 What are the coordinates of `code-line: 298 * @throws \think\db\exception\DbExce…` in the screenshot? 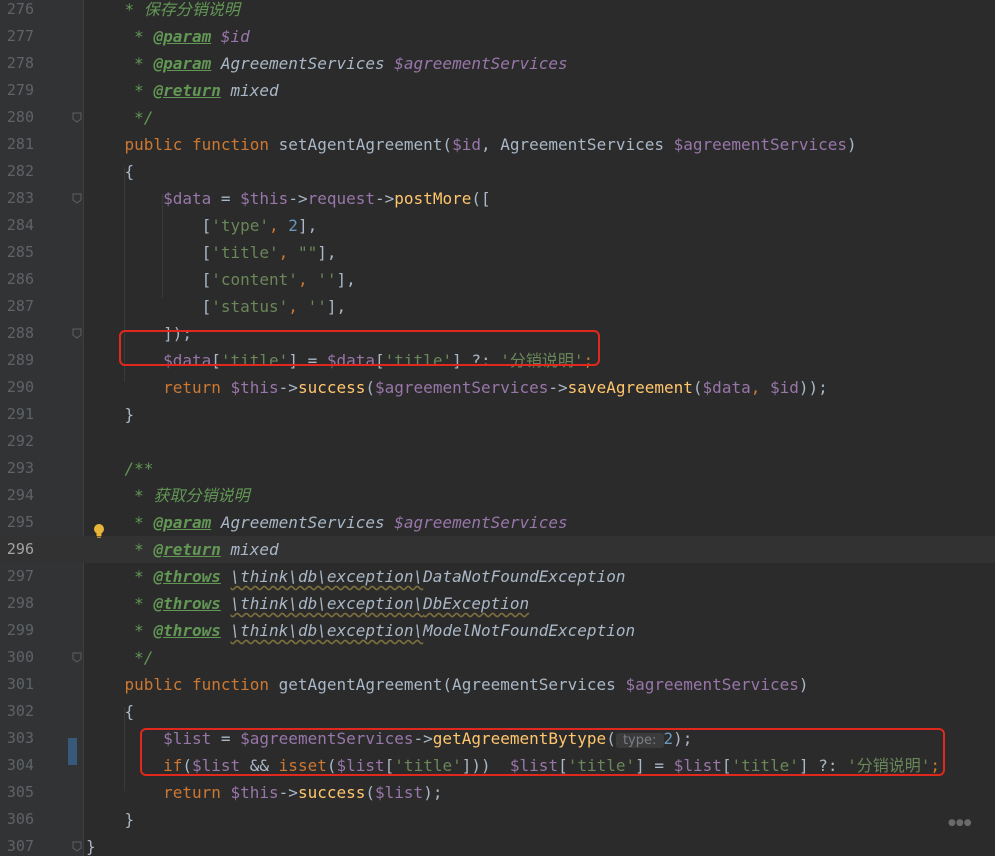 It's located at (497, 603).